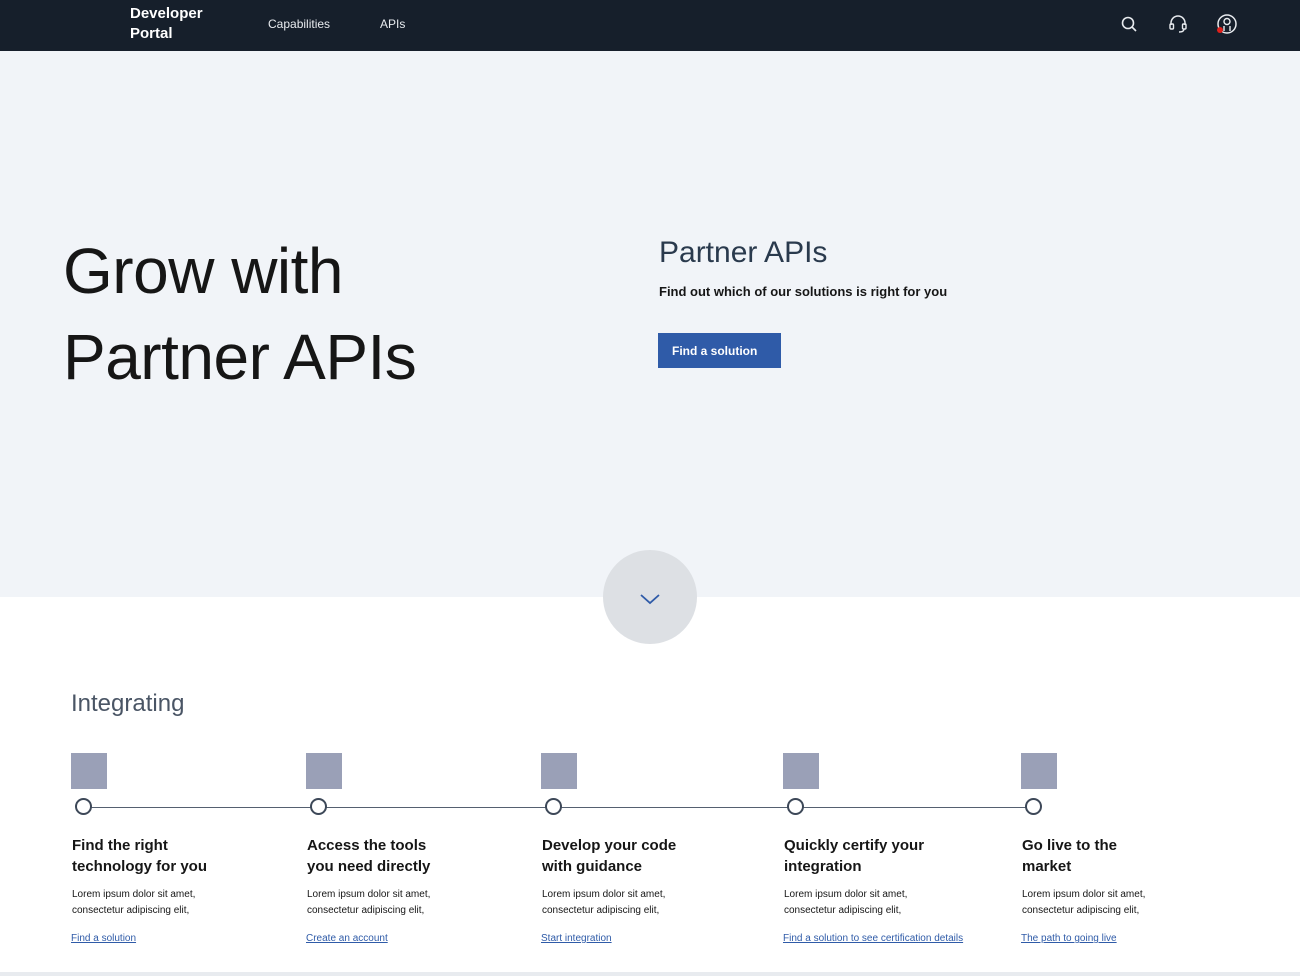  Describe the element at coordinates (203, 271) in the screenshot. I see `hero-title-line-1: Grow with` at that location.